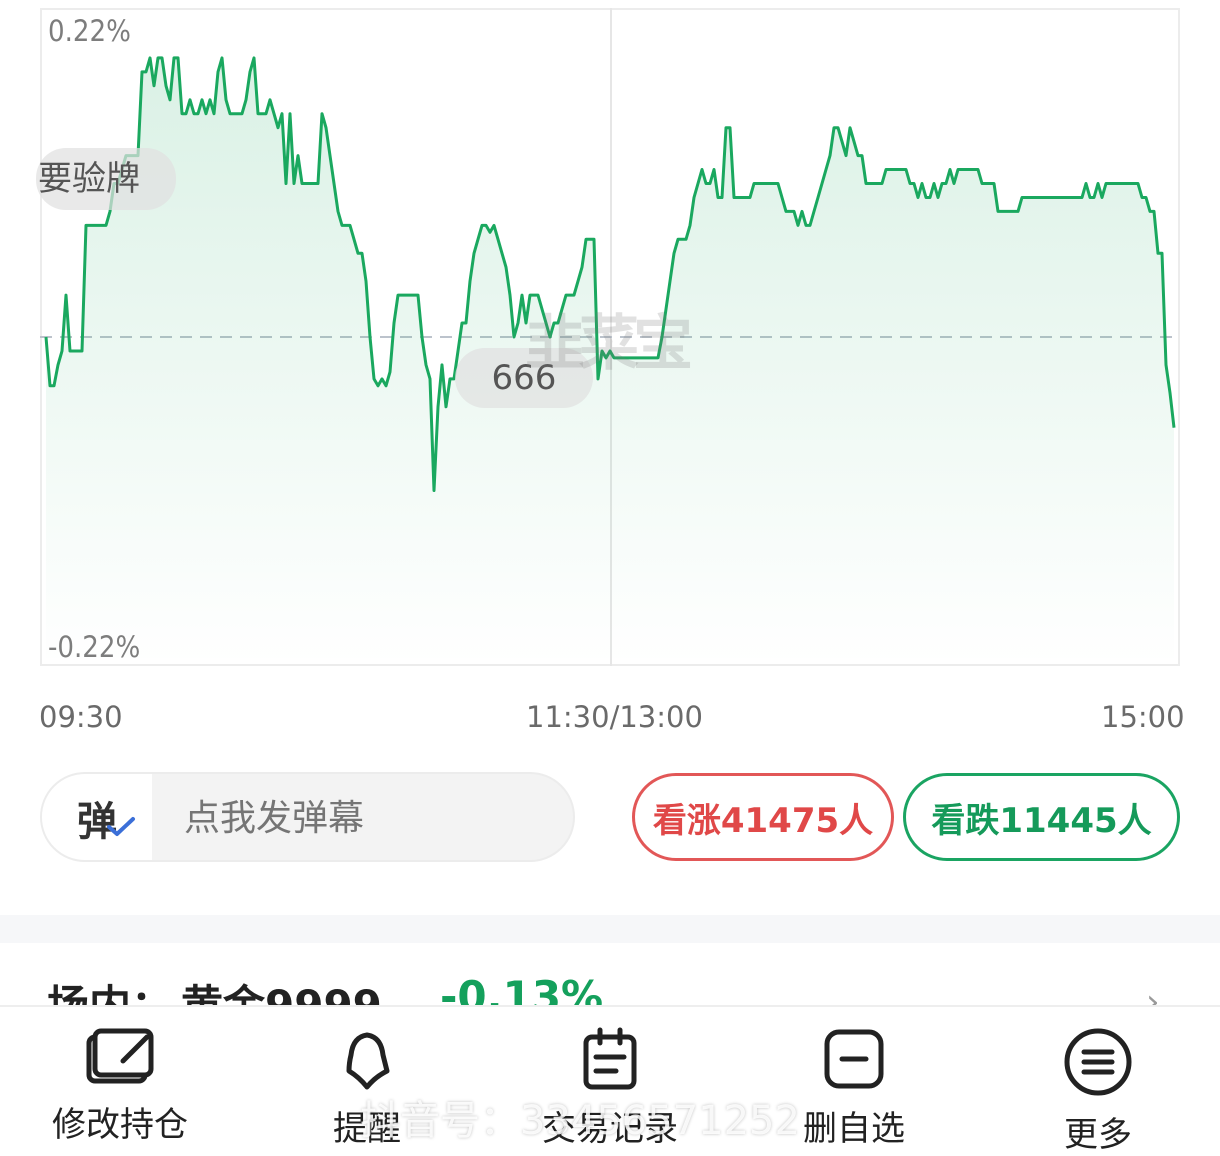 This screenshot has height=1156, width=1220. Describe the element at coordinates (854, 1059) in the screenshot. I see `minus-box-icon` at that location.